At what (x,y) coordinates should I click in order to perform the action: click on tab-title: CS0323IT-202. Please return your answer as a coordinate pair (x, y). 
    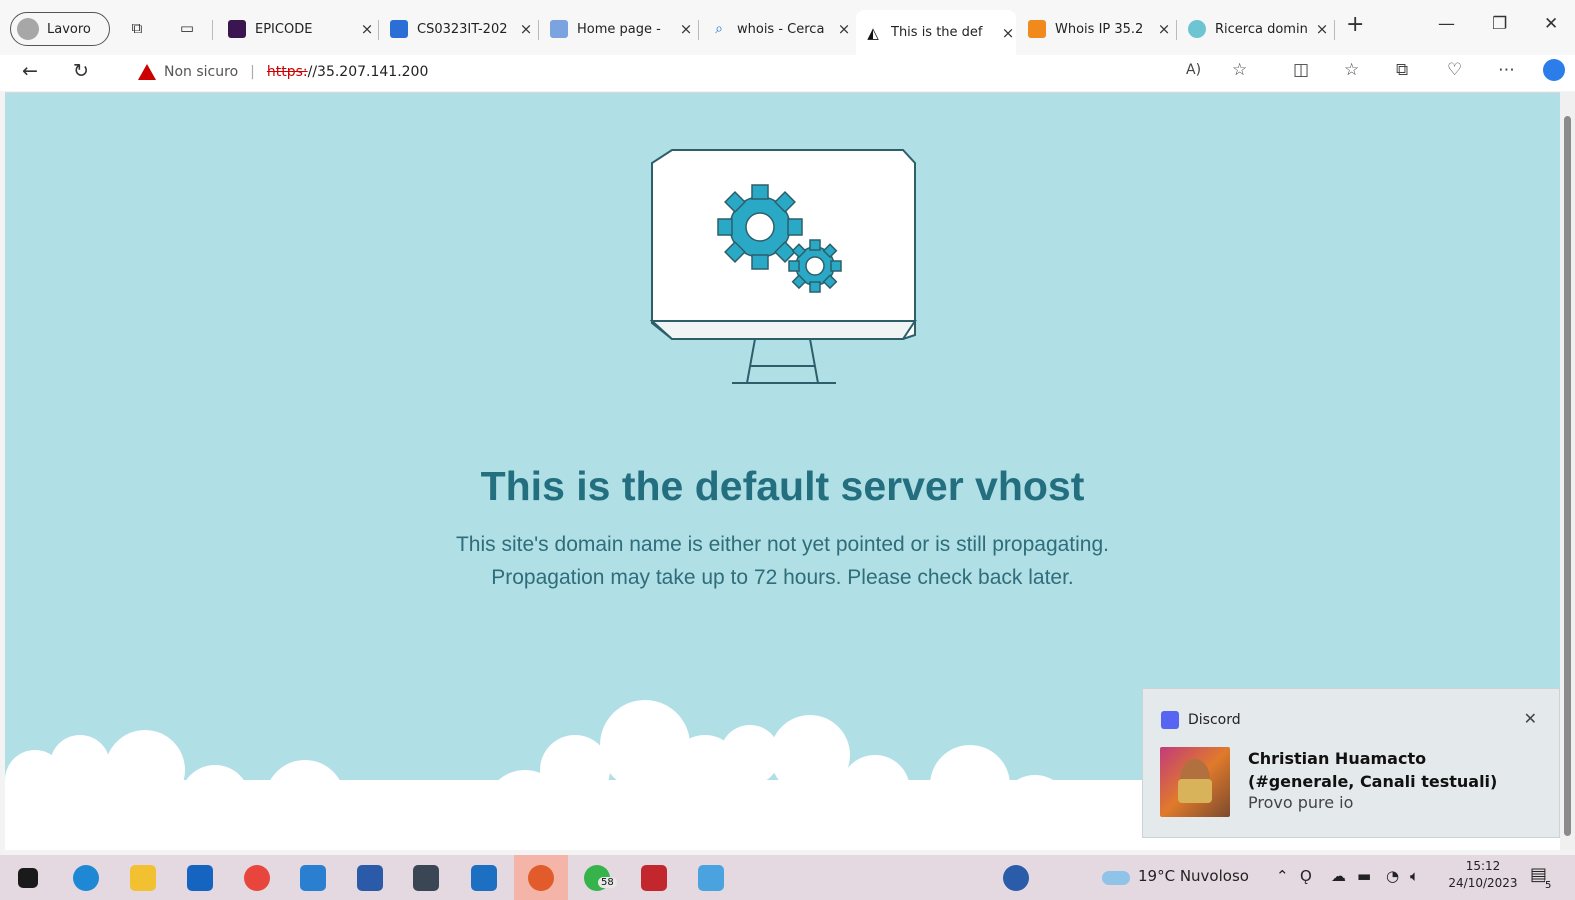
    Looking at the image, I should click on (462, 29).